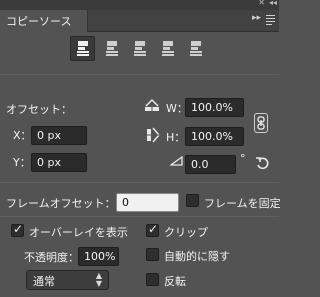 The image size is (320, 297). What do you see at coordinates (176, 137) in the screenshot?
I see `h-label: H：` at bounding box center [176, 137].